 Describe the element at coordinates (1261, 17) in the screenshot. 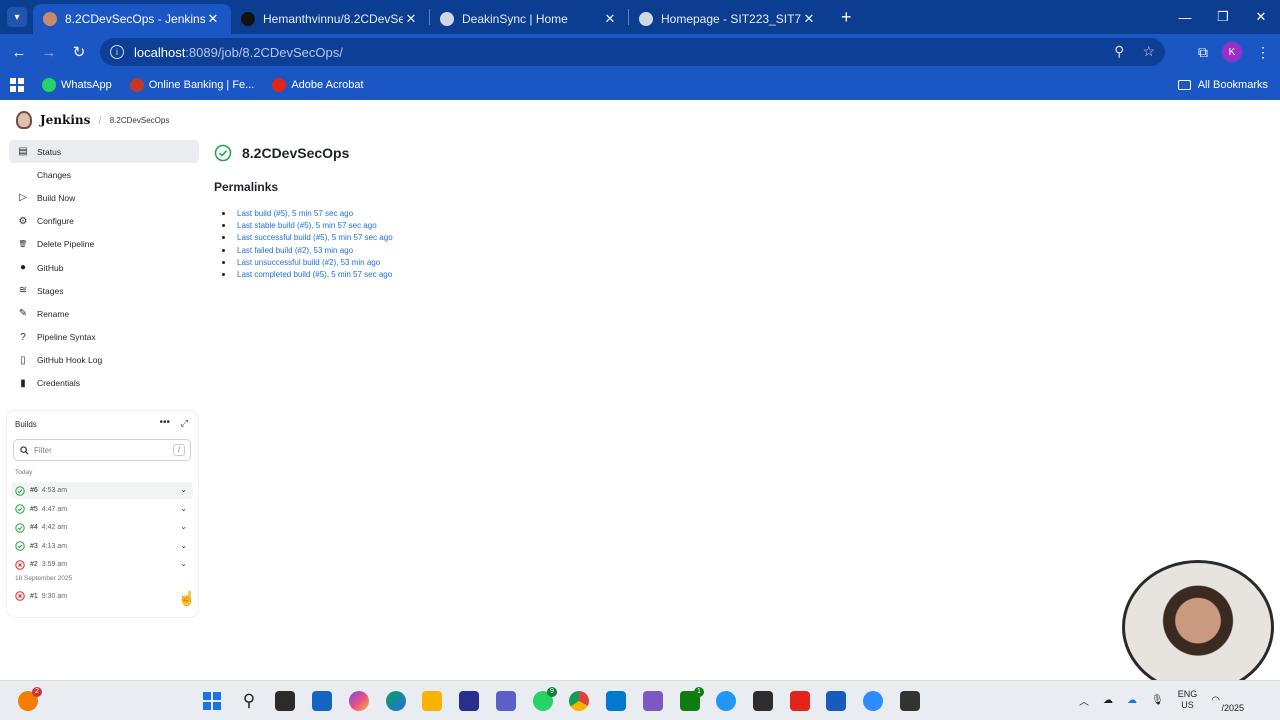

I see `close-window-button: ✕` at that location.